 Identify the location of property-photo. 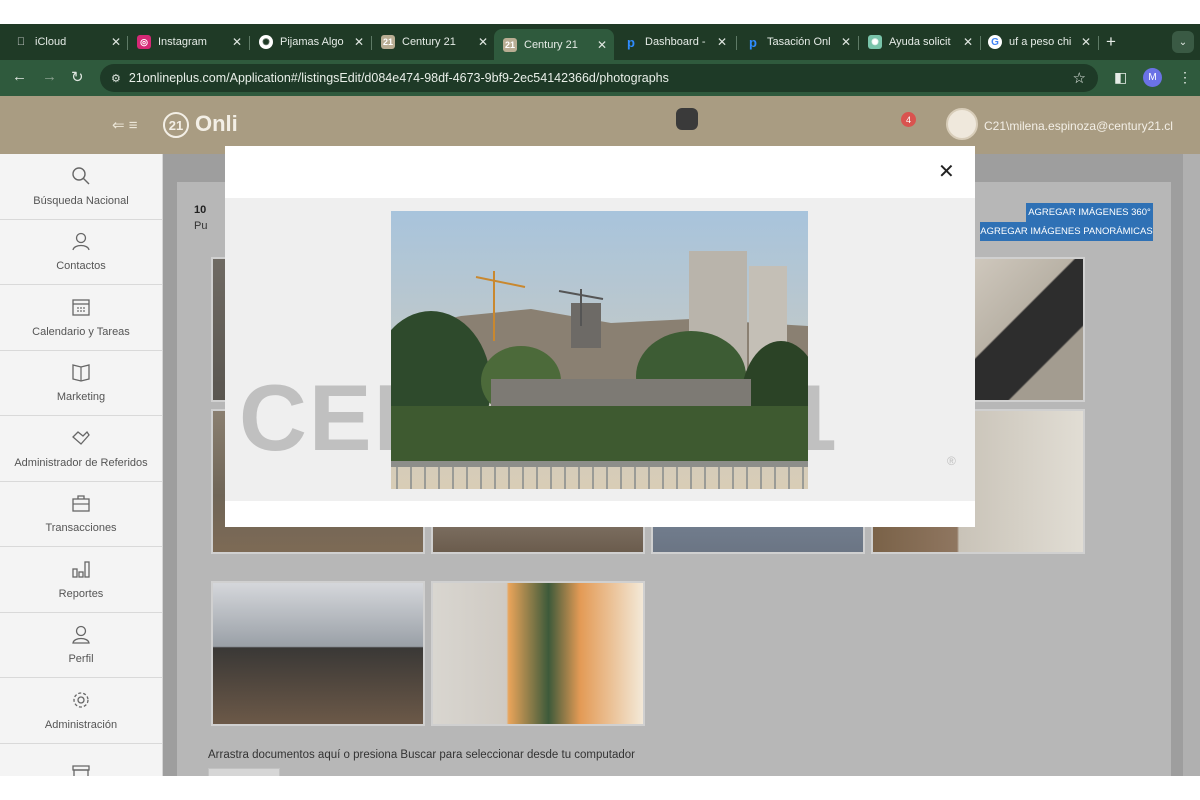
(599, 350).